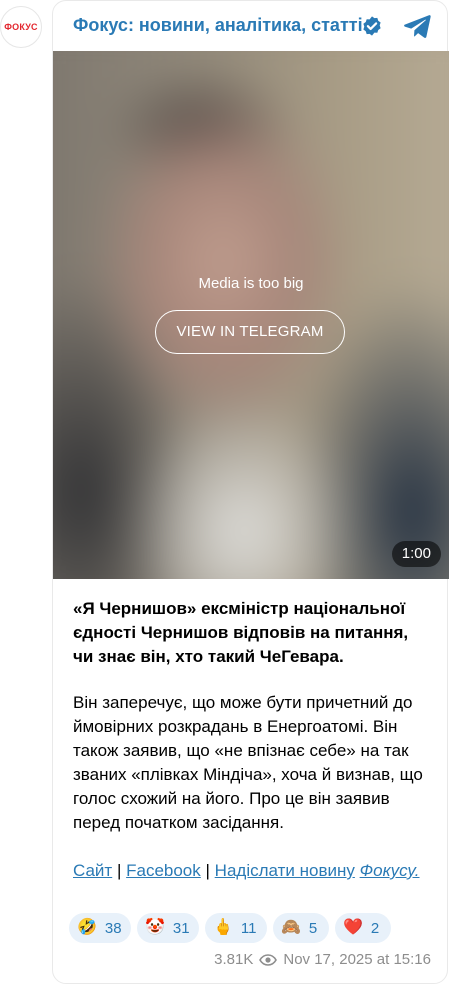 This screenshot has width=450, height=986. Describe the element at coordinates (291, 927) in the screenshot. I see `see-no-evil-monkey-emoji-icon: 🙈` at that location.